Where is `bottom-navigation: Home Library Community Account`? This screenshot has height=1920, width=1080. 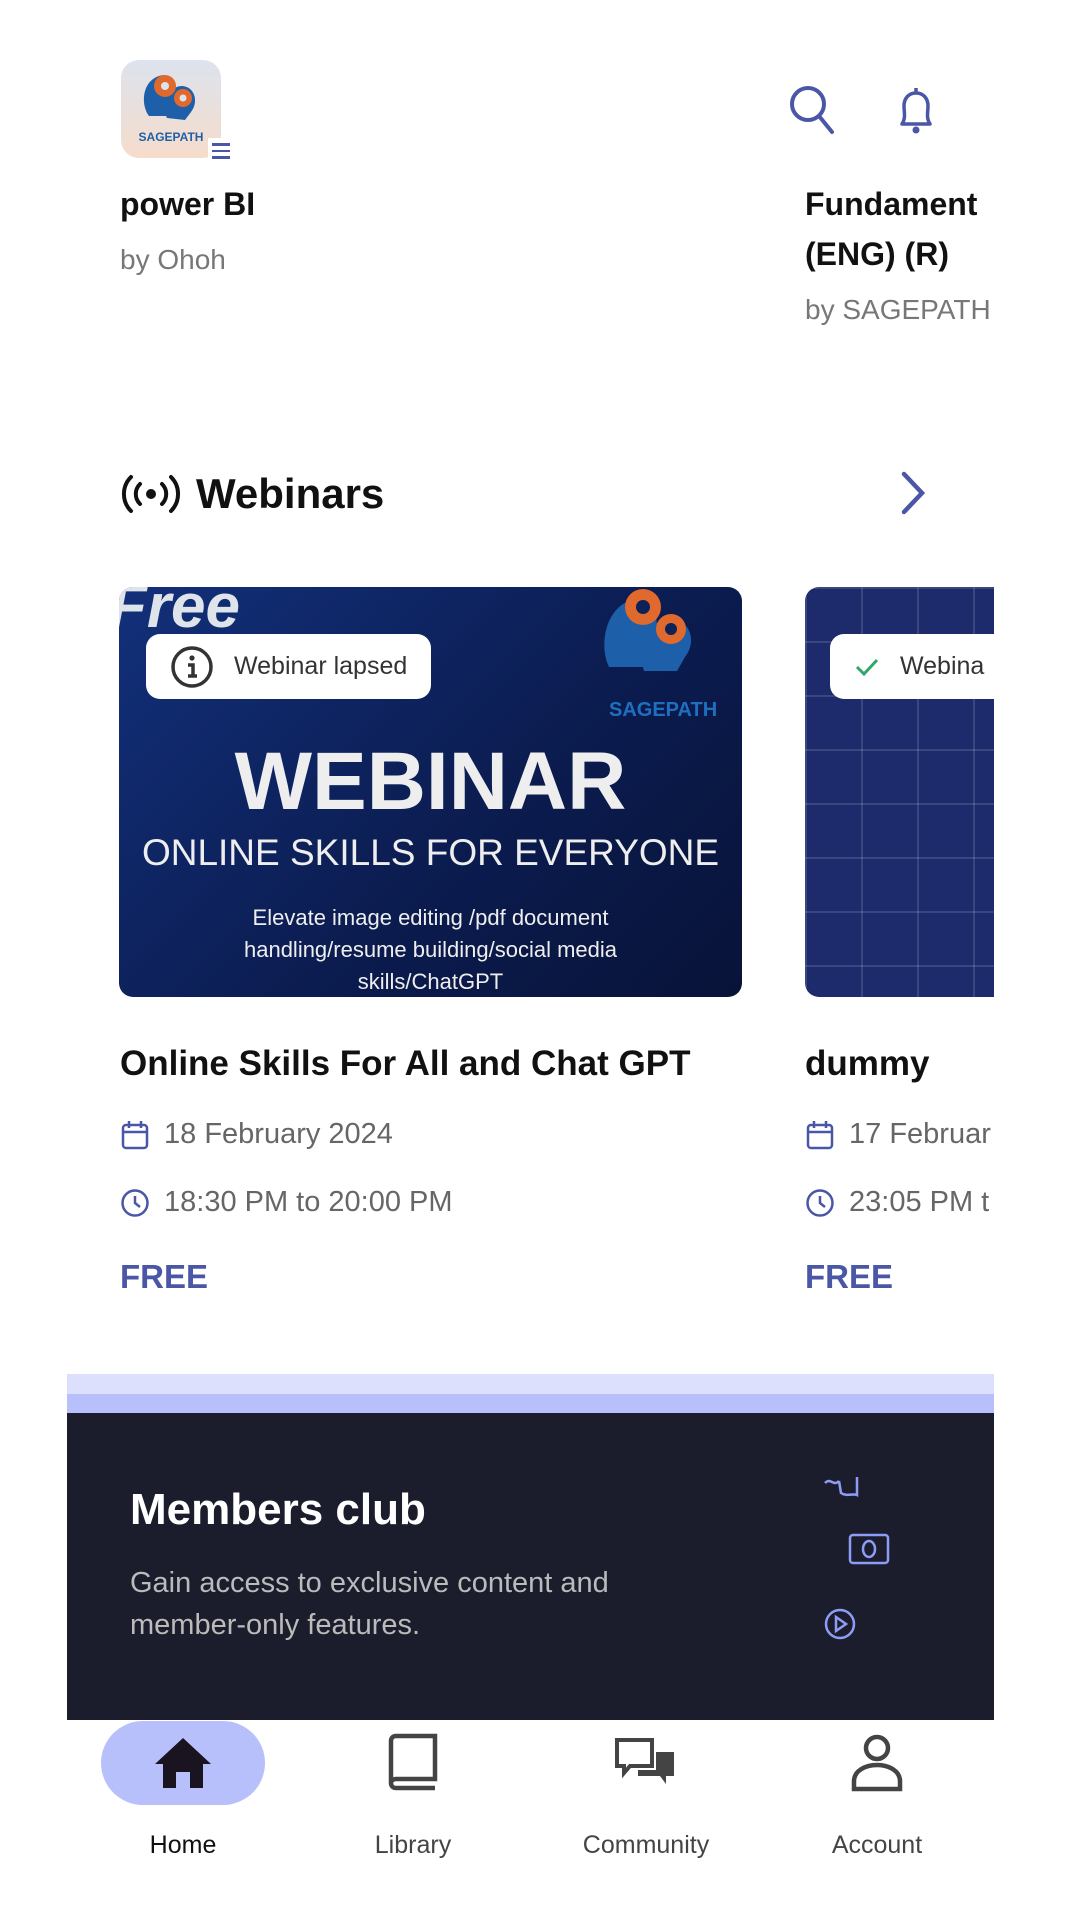
bottom-navigation: Home Library Community Account is located at coordinates (540, 1820).